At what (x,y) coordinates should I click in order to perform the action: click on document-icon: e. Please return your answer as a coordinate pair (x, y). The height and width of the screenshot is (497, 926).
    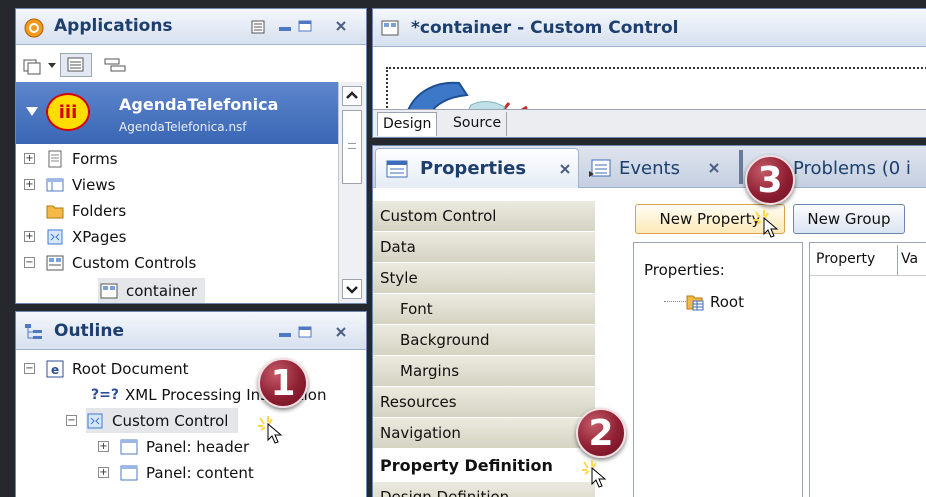
    Looking at the image, I should click on (55, 368).